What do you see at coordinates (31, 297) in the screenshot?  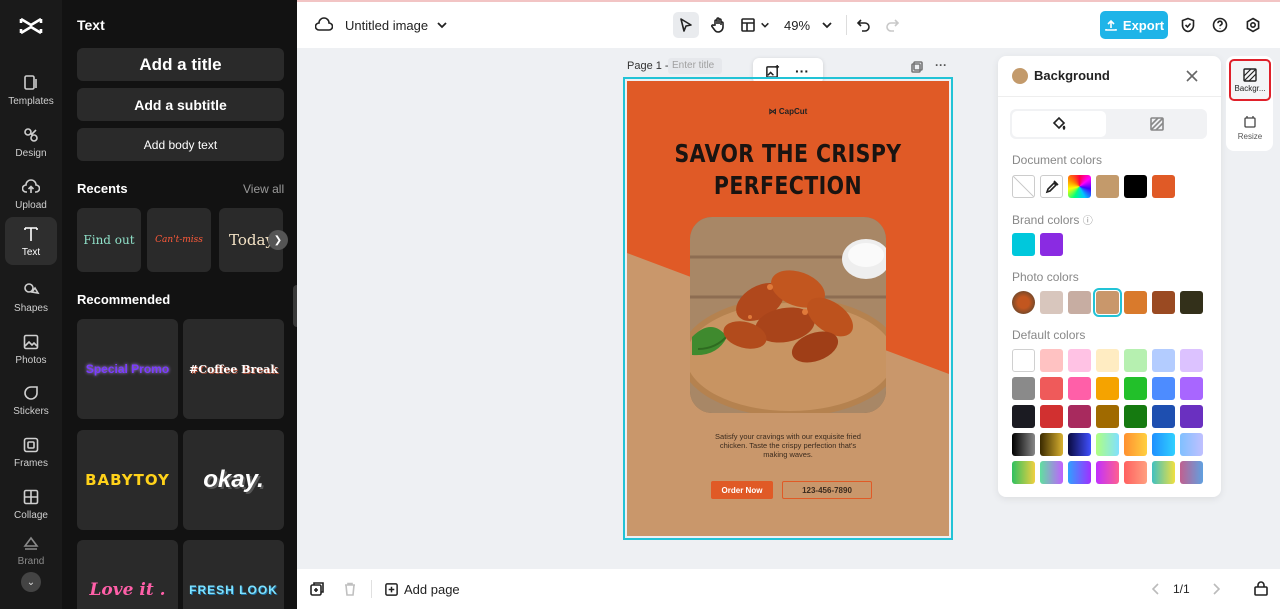 I see `rail-item-shapes: Shapes` at bounding box center [31, 297].